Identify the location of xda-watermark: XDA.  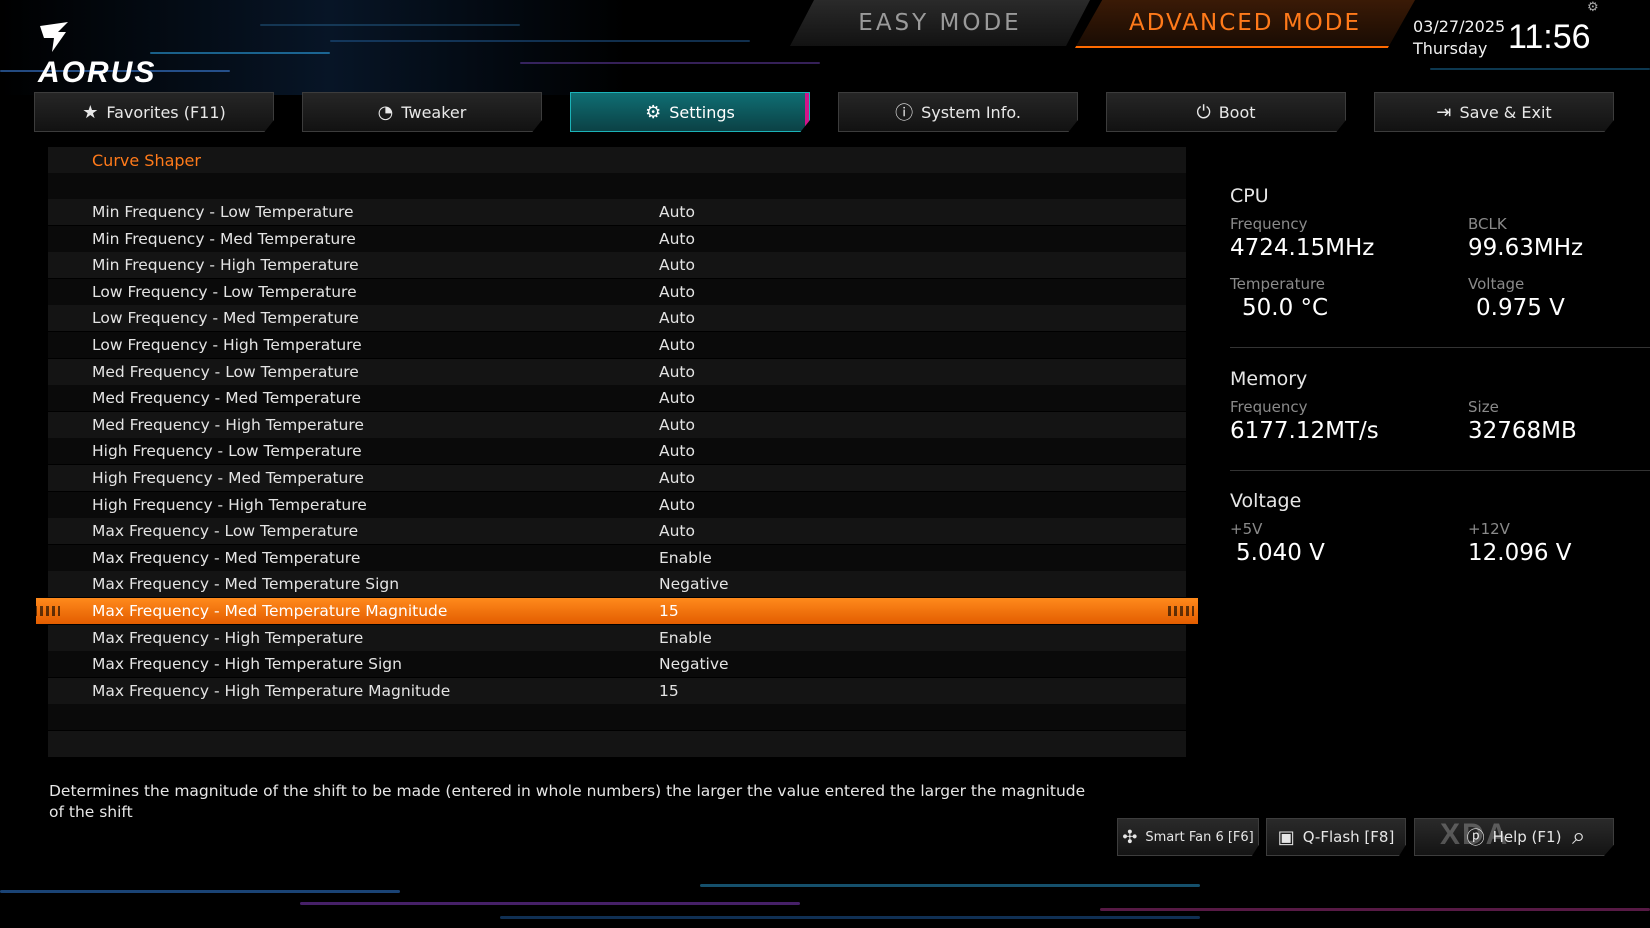
(1475, 834).